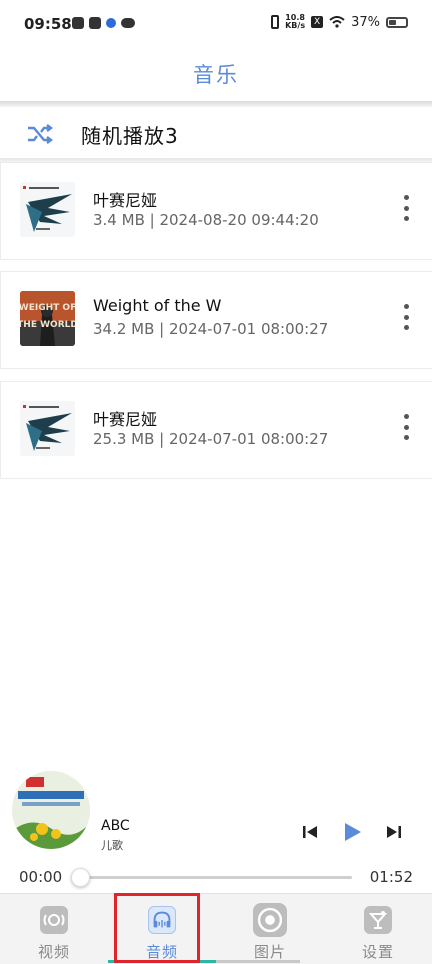 This screenshot has height=964, width=432. I want to click on track-size: 25.3 MB, so click(124, 439).